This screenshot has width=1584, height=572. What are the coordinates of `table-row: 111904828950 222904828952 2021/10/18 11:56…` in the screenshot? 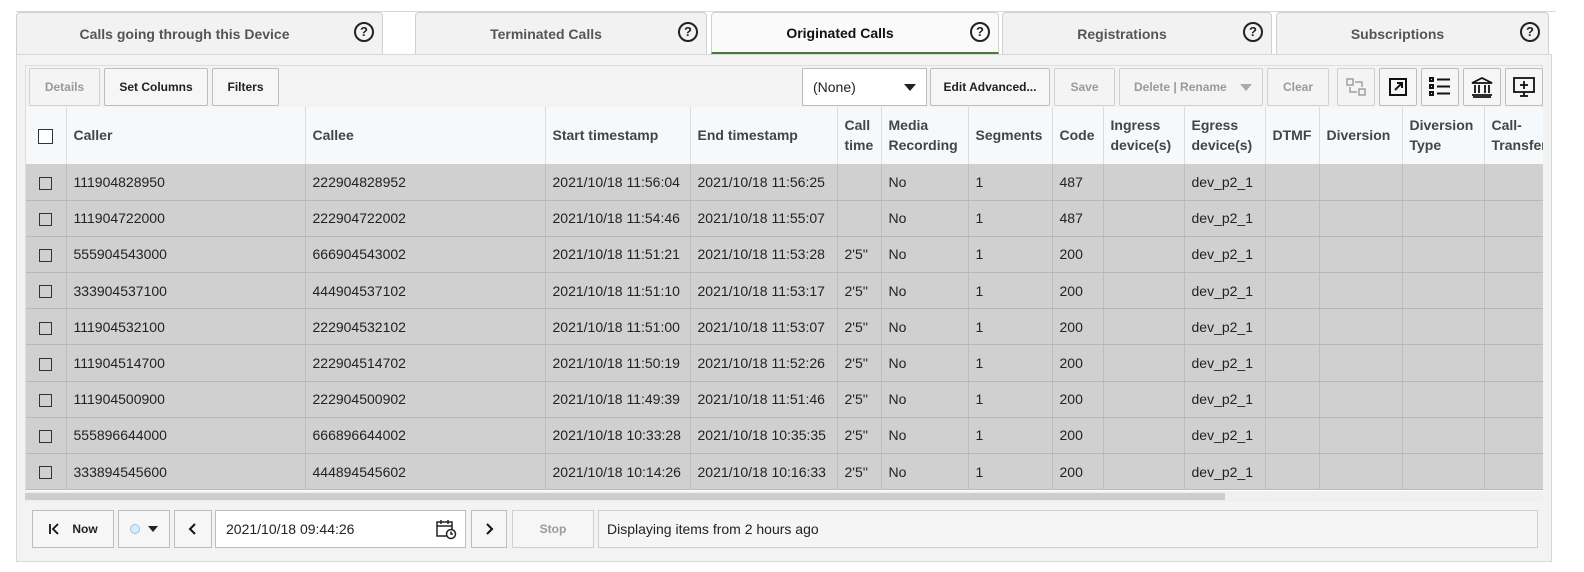 It's located at (784, 182).